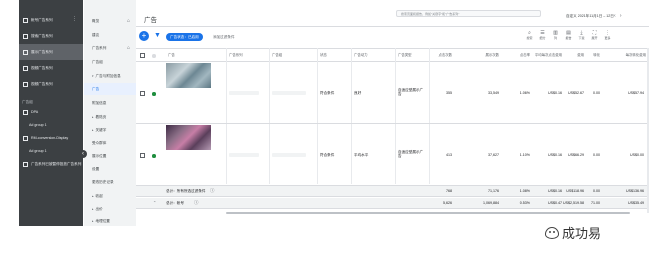 The width and height of the screenshot is (649, 256). Describe the element at coordinates (596, 191) in the screenshot. I see `totals-conversions: 0.00` at that location.